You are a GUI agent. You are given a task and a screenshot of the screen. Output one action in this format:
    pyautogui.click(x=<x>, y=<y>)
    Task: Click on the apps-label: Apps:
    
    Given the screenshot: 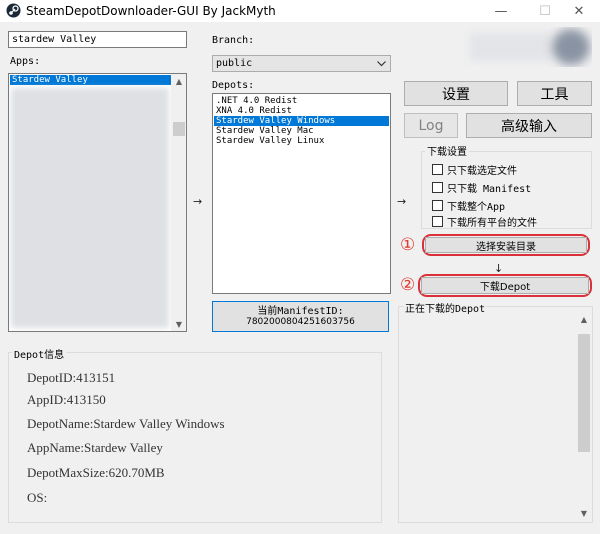 What is the action you would take?
    pyautogui.click(x=25, y=61)
    